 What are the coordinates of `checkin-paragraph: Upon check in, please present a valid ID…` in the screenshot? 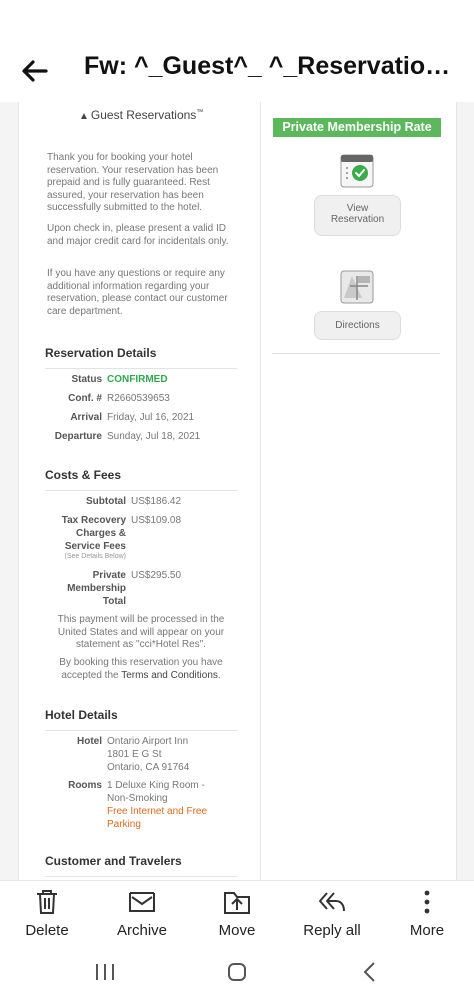 It's located at (138, 235).